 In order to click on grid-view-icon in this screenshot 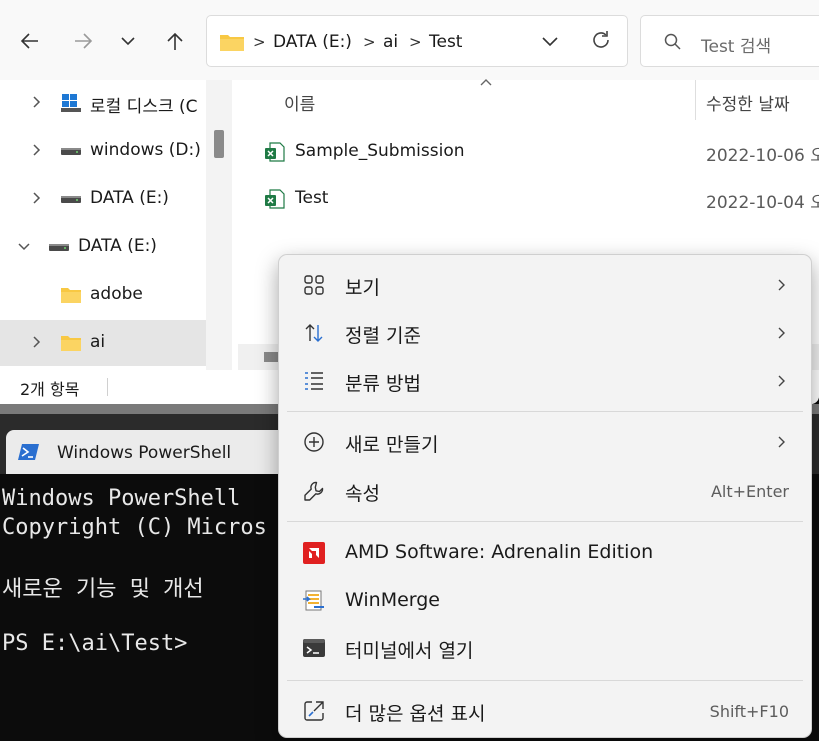, I will do `click(314, 285)`.